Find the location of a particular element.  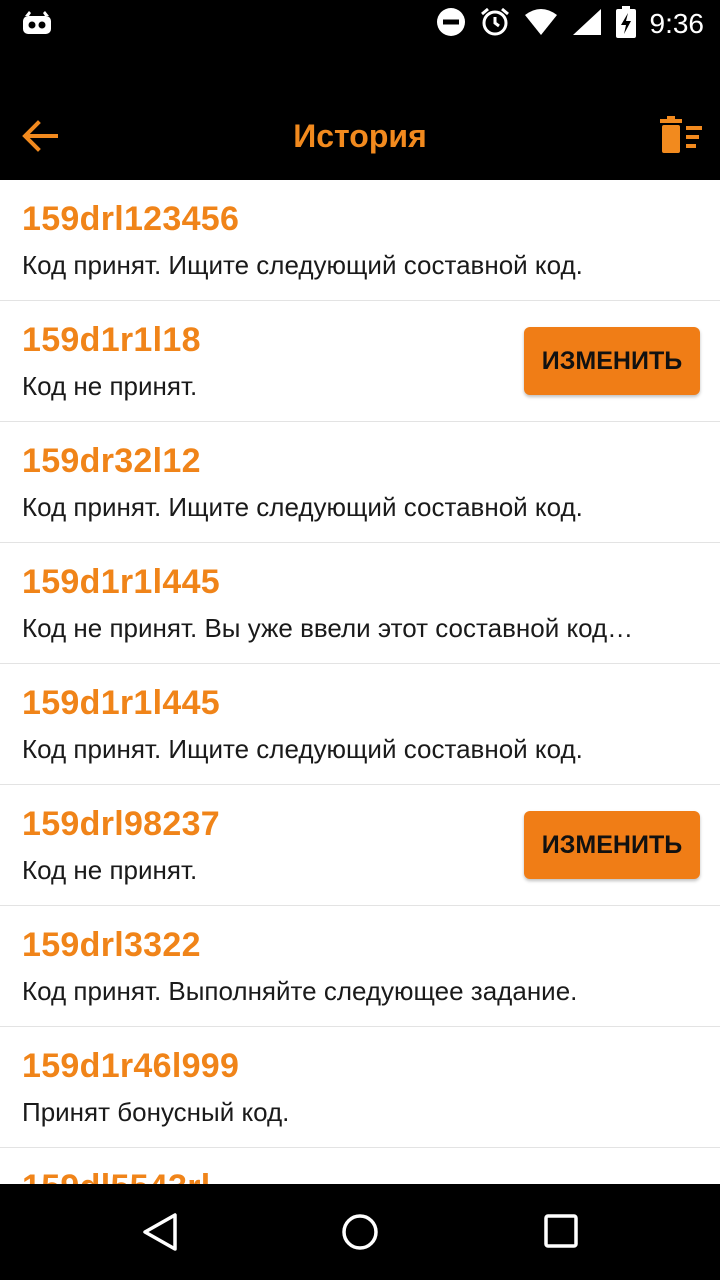

item-code: 159dr32l12 is located at coordinates (111, 461).